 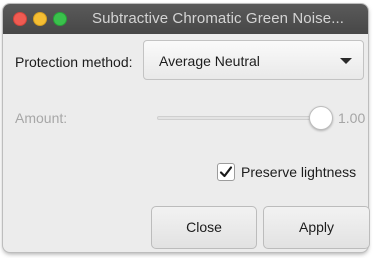 What do you see at coordinates (74, 62) in the screenshot?
I see `protection-method-label: Protection method:` at bounding box center [74, 62].